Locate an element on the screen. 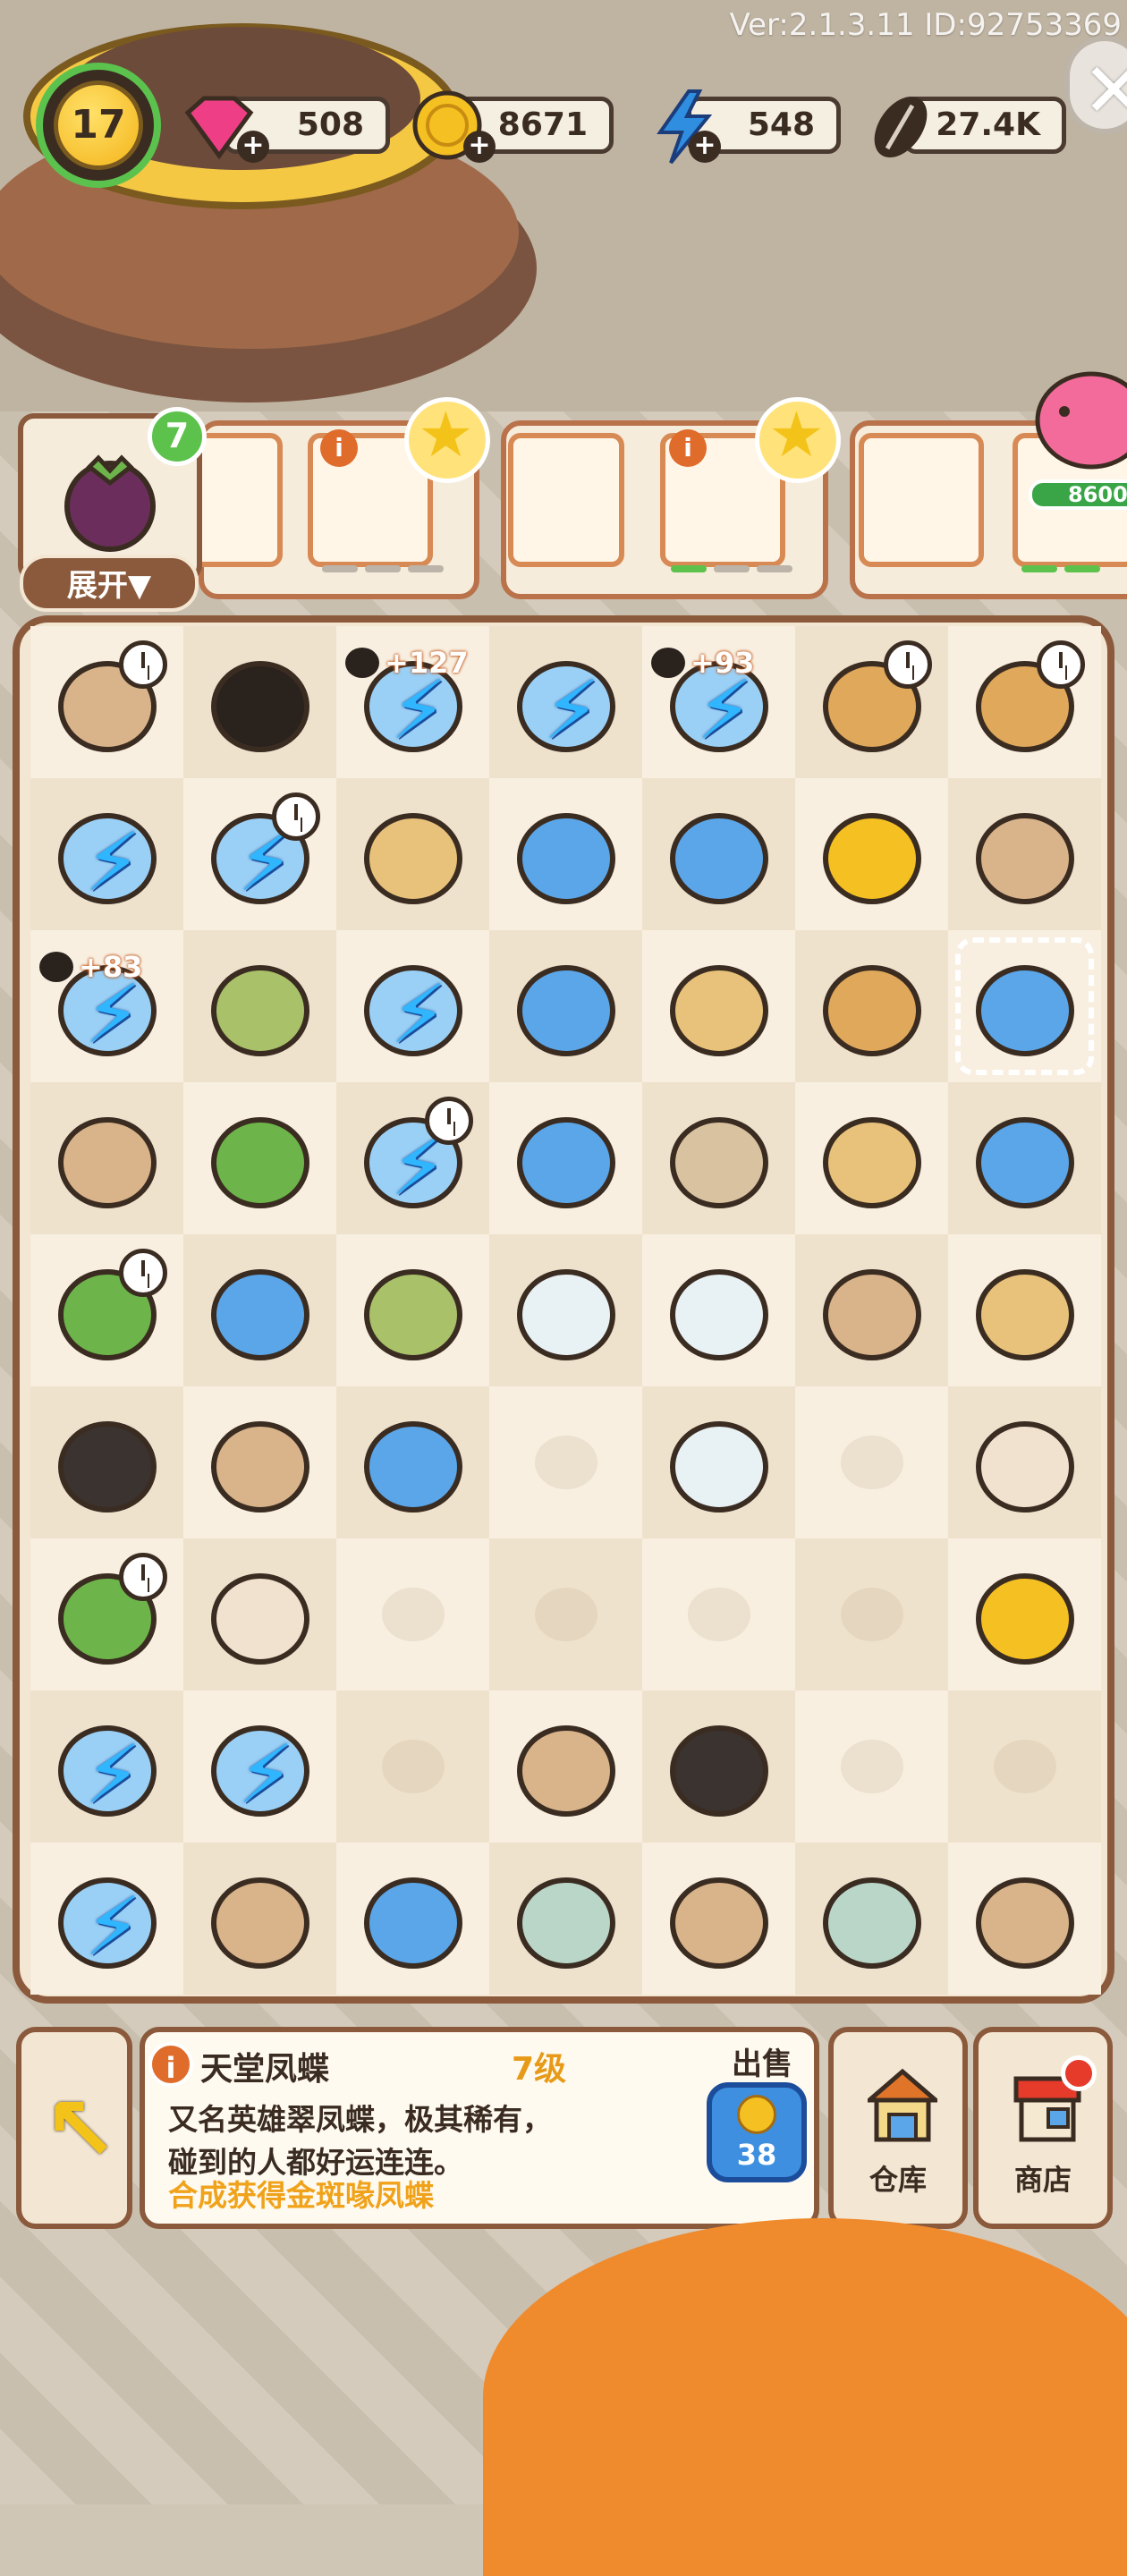  tire-icon is located at coordinates (719, 1766).